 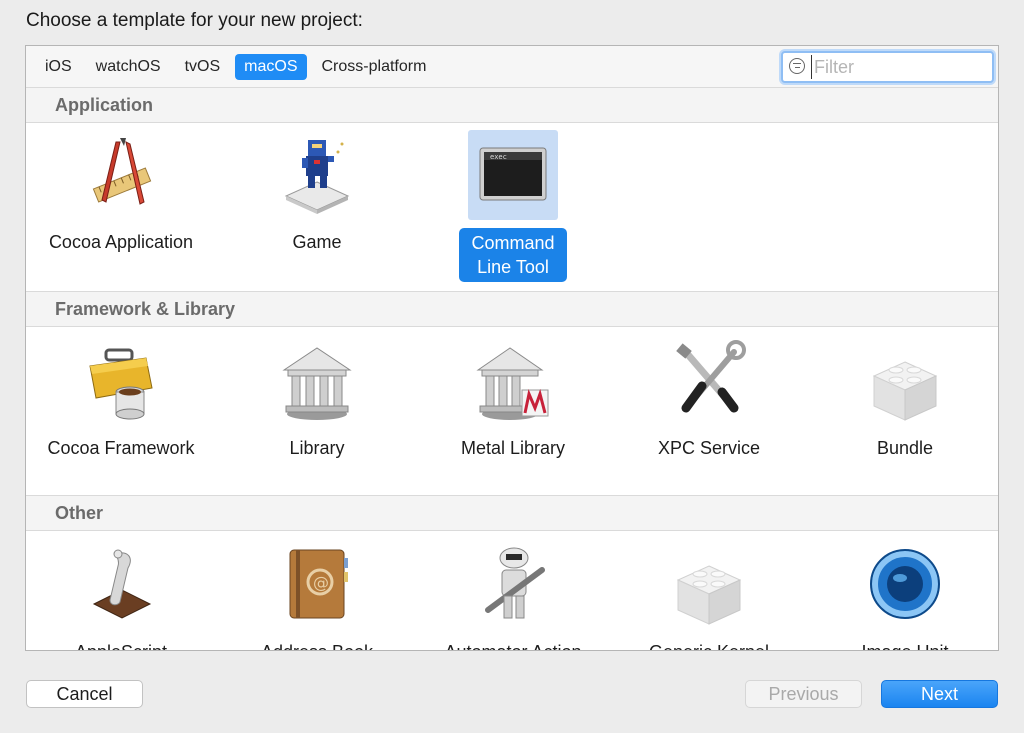 I want to click on section-title: Other, so click(x=79, y=513).